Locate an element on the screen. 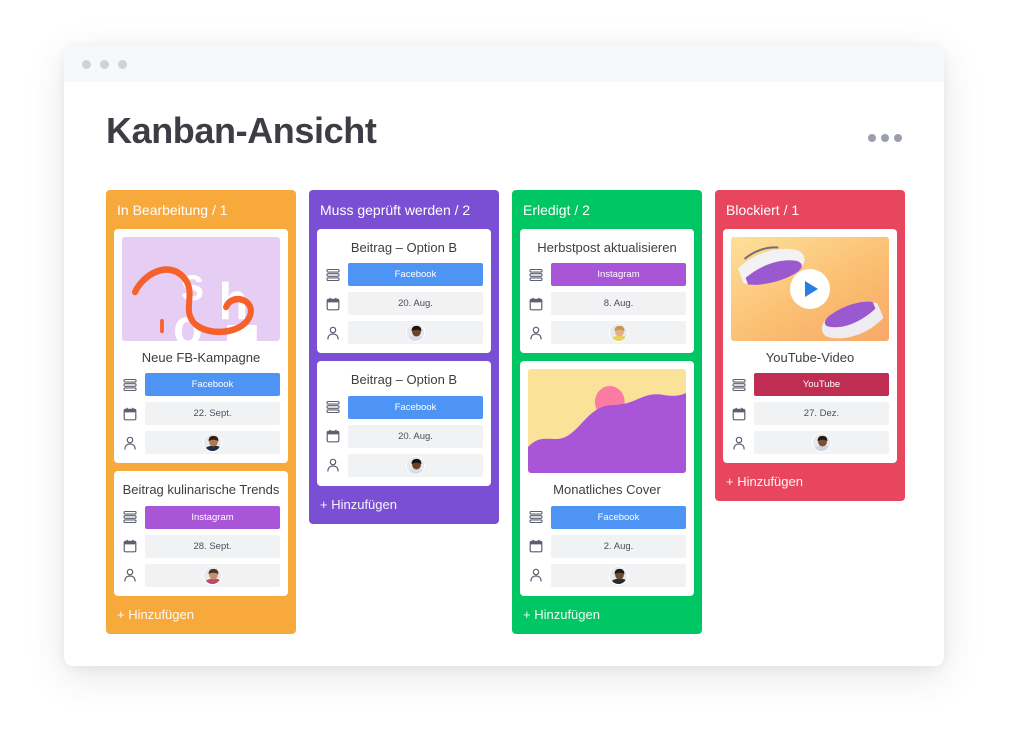 The image size is (1024, 740). card-date-value: 8. Aug. is located at coordinates (618, 304).